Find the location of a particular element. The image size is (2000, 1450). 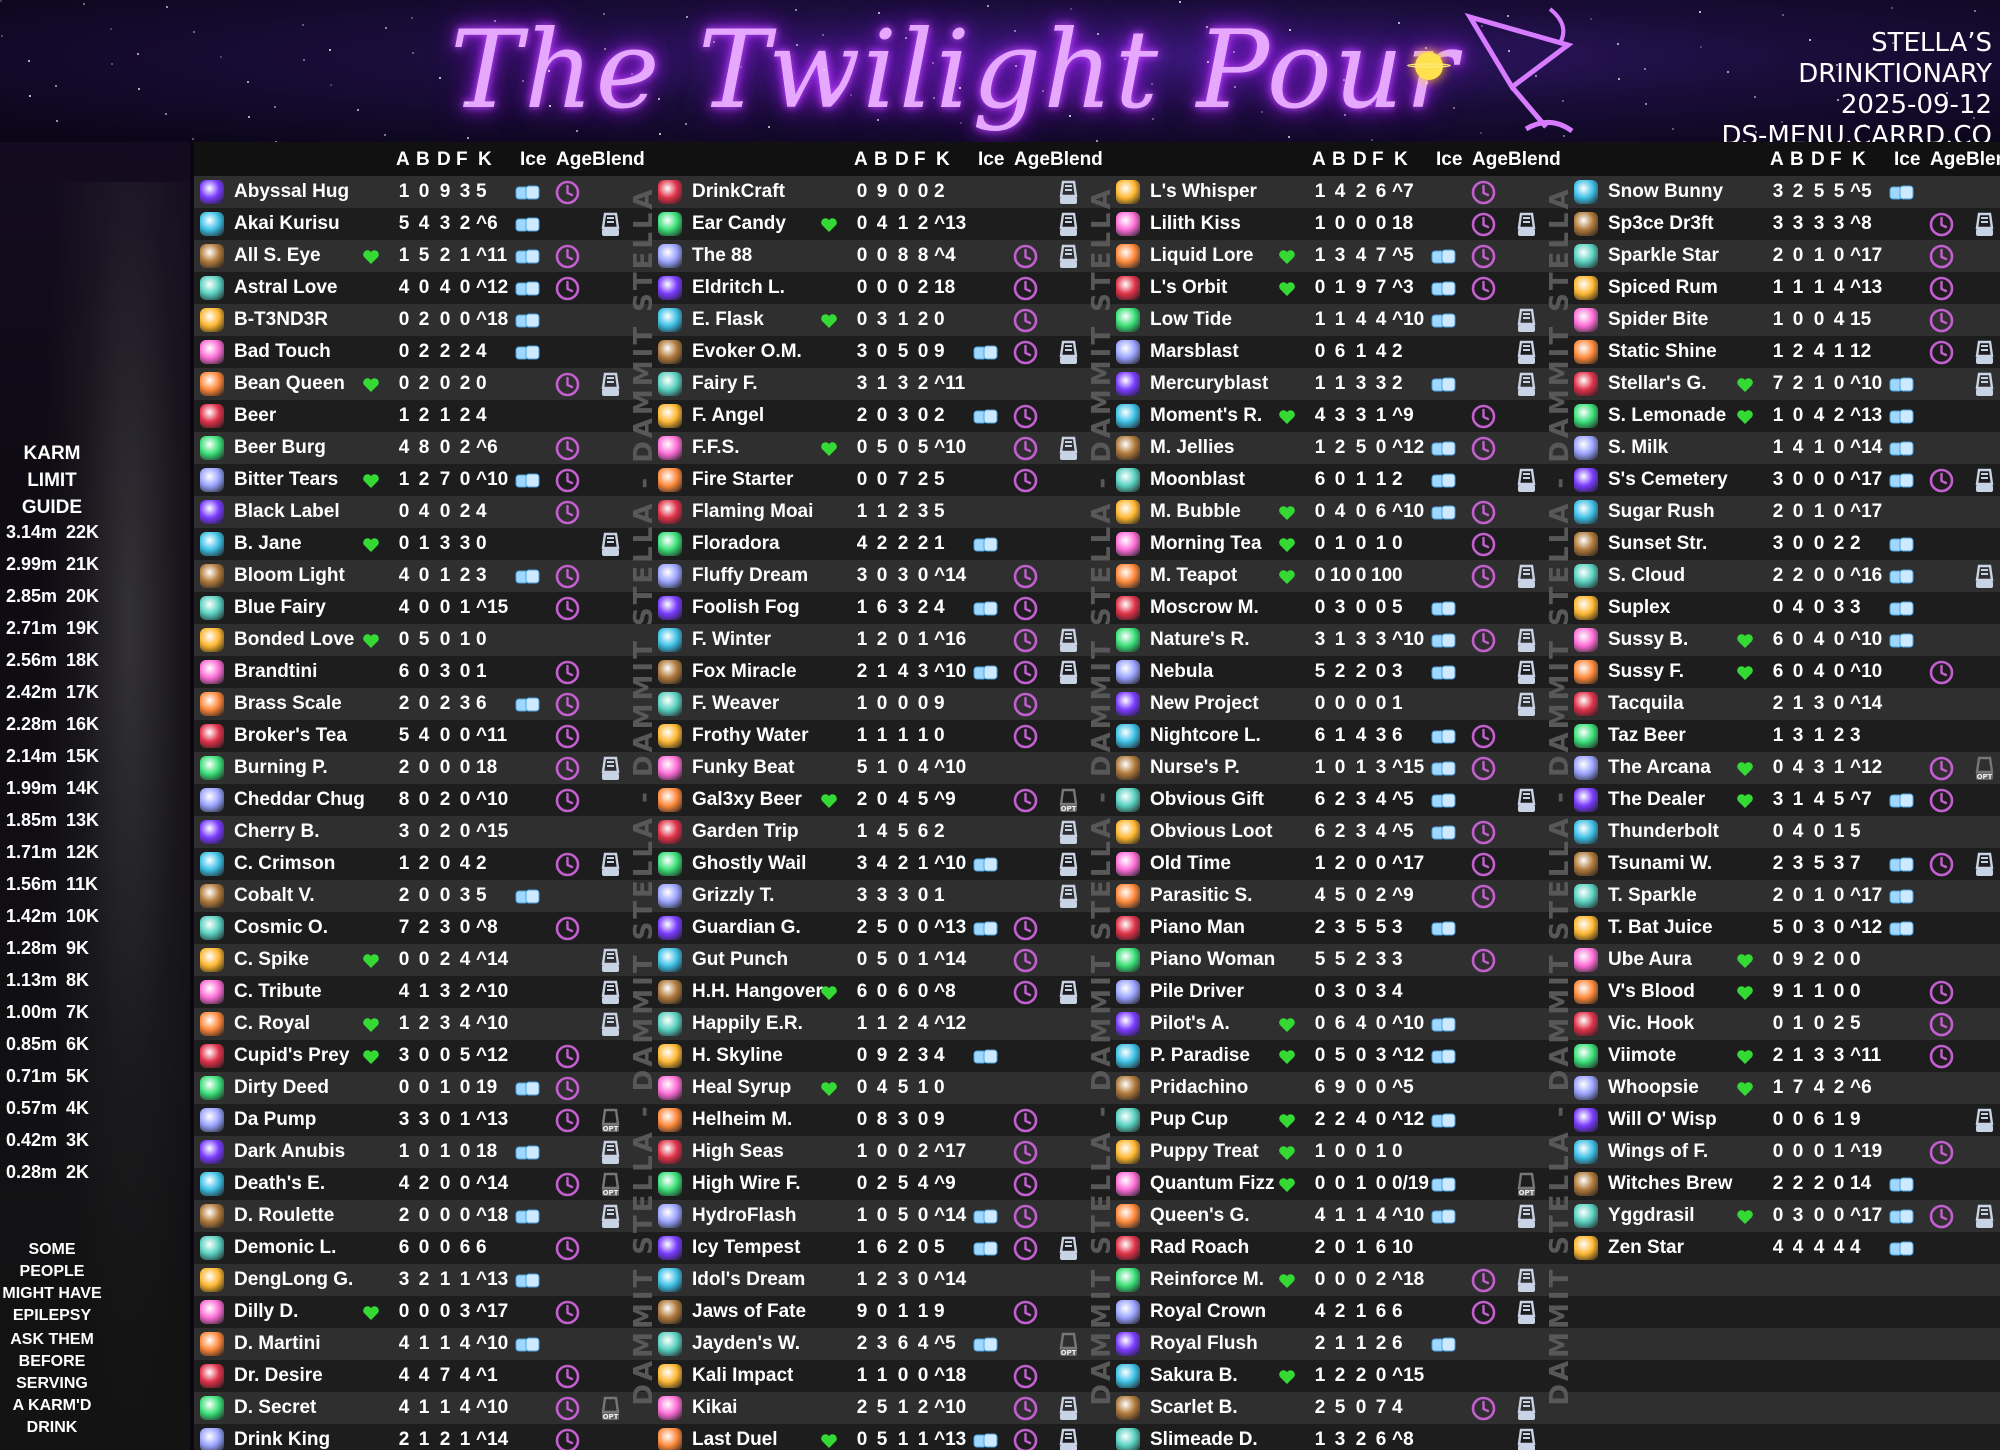

drink-row: T. Bat Juice 5 0 3 0 ^12 is located at coordinates (1784, 928).